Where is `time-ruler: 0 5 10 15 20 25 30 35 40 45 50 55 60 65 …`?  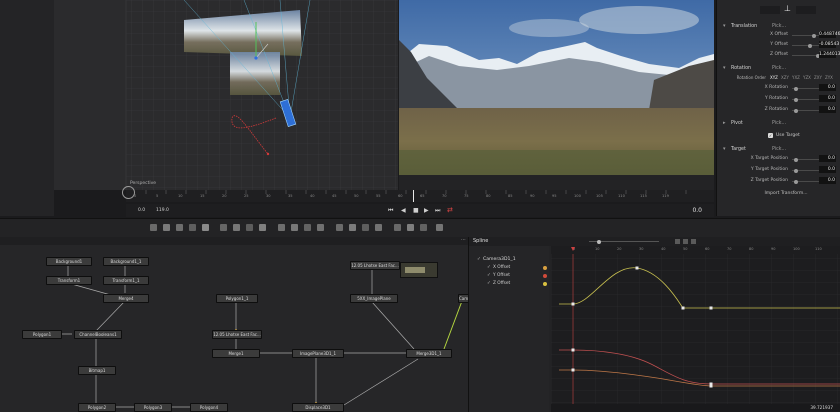
time-ruler: 0 5 10 15 20 25 30 35 40 45 50 55 60 65 … is located at coordinates (420, 196).